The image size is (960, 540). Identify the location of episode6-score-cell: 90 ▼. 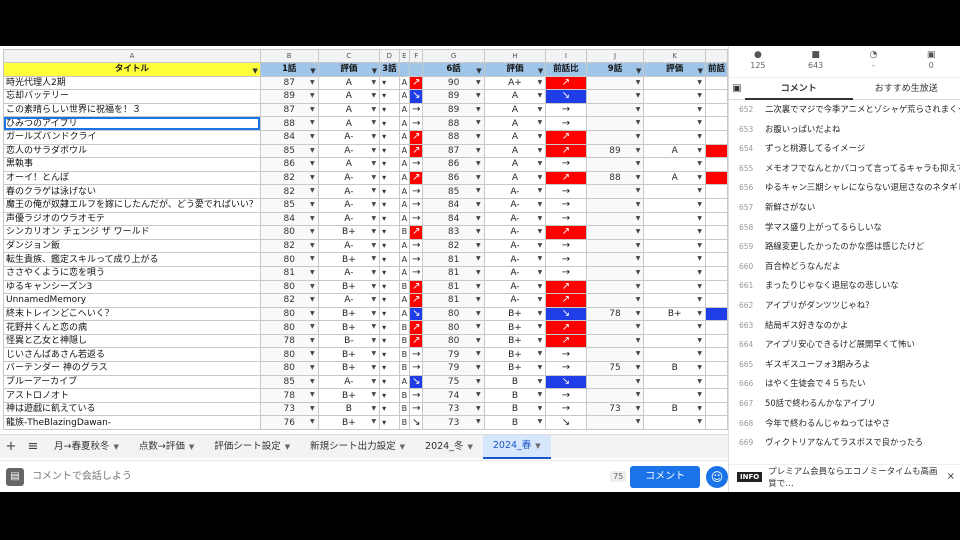
(453, 83).